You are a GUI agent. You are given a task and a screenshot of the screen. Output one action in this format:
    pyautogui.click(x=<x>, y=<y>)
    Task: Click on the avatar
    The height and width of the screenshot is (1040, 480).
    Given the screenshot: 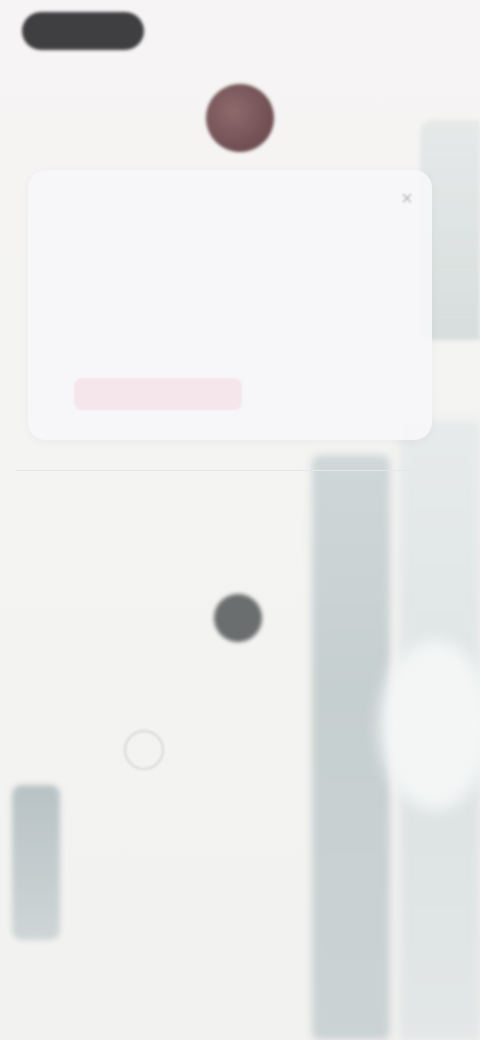 What is the action you would take?
    pyautogui.click(x=240, y=118)
    